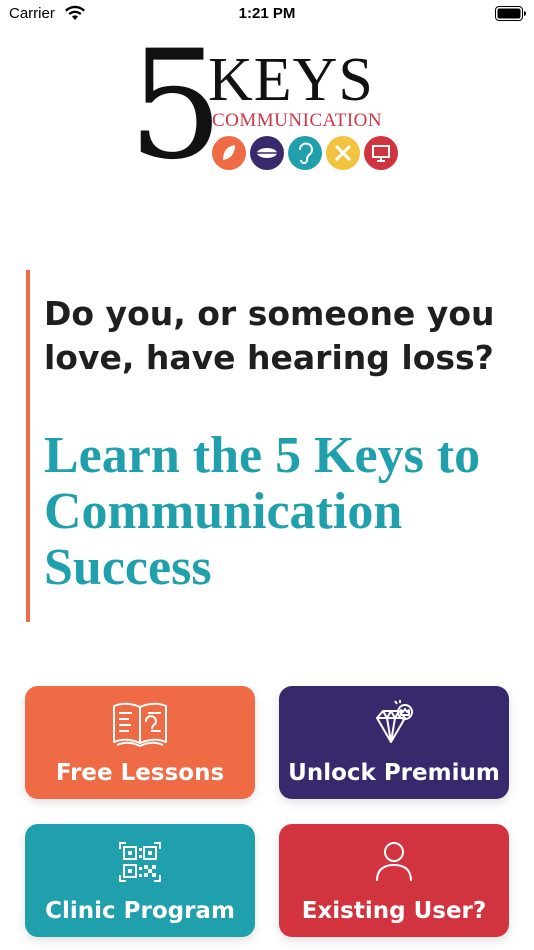 This screenshot has height=950, width=534. Describe the element at coordinates (343, 153) in the screenshot. I see `tools-icon` at that location.